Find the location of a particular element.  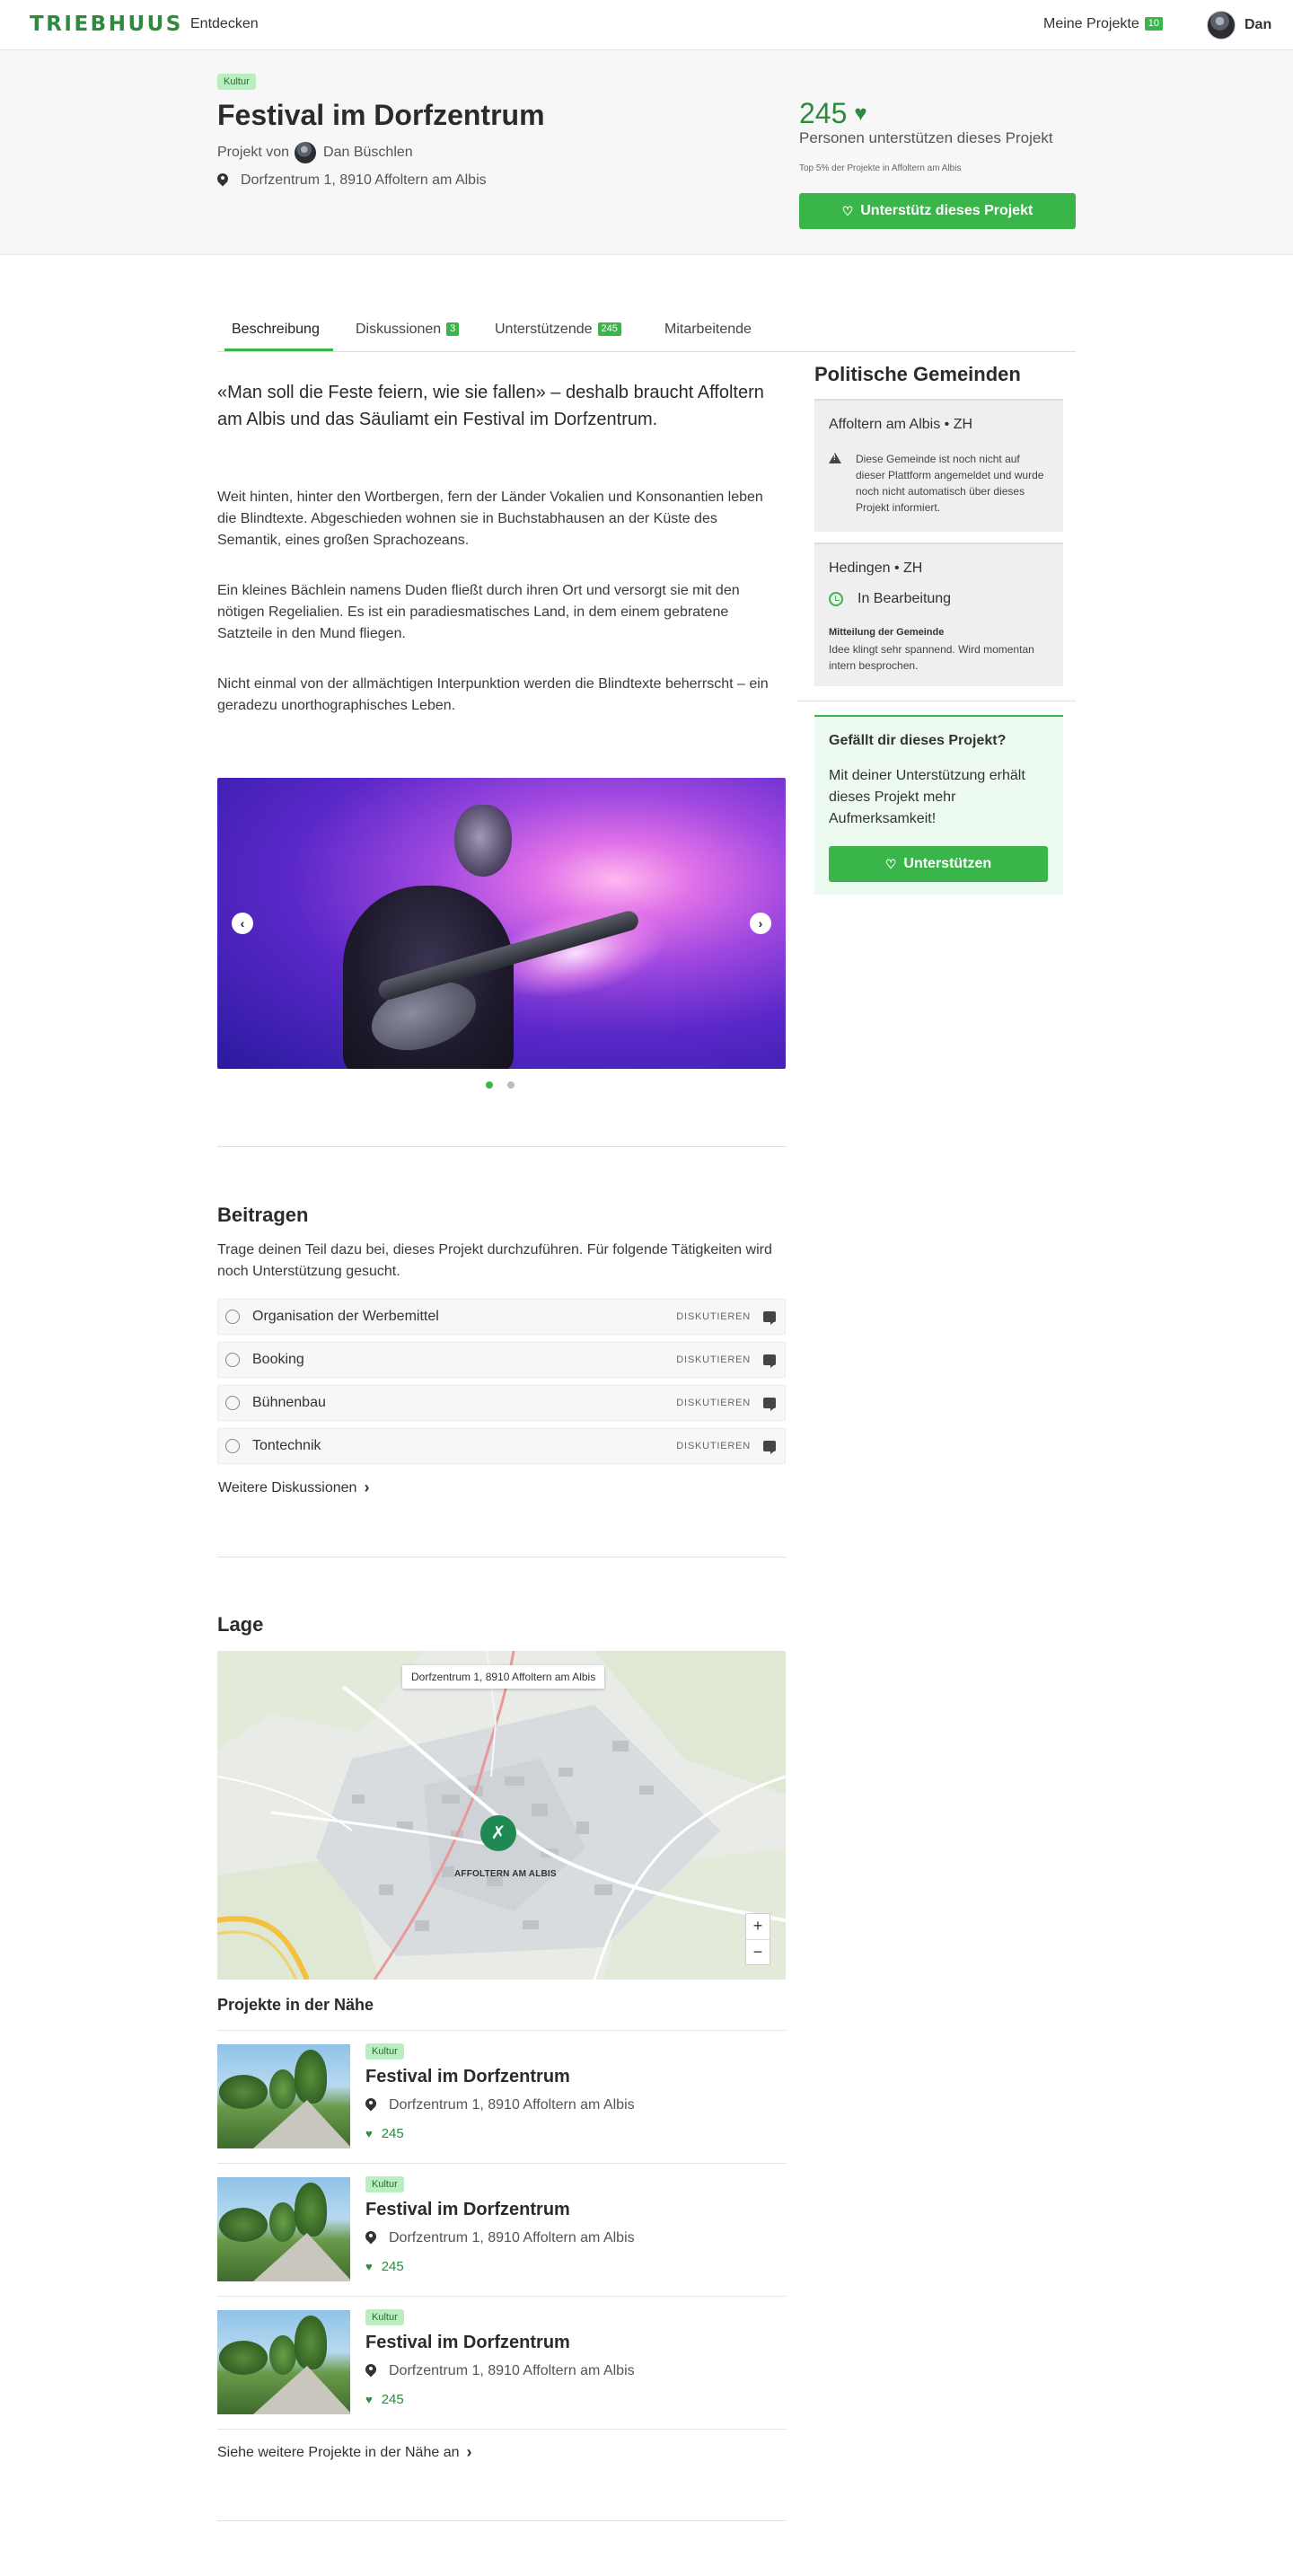

contribute-title: Beitragen is located at coordinates (263, 1215).